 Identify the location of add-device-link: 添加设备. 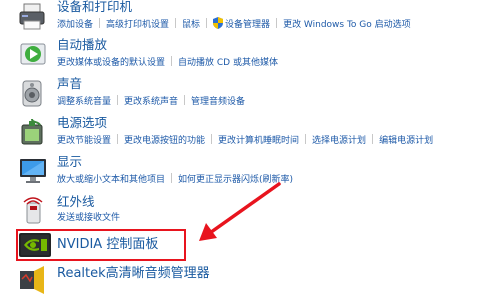
(75, 25).